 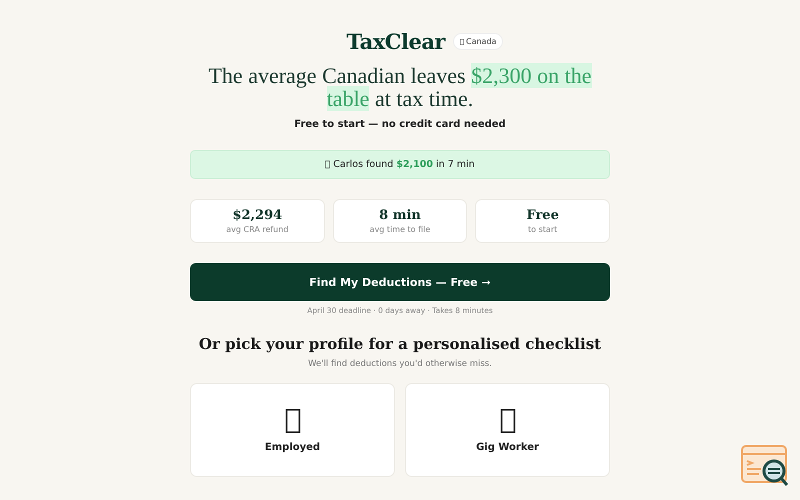 I want to click on stat-value: $2,294, so click(x=257, y=215).